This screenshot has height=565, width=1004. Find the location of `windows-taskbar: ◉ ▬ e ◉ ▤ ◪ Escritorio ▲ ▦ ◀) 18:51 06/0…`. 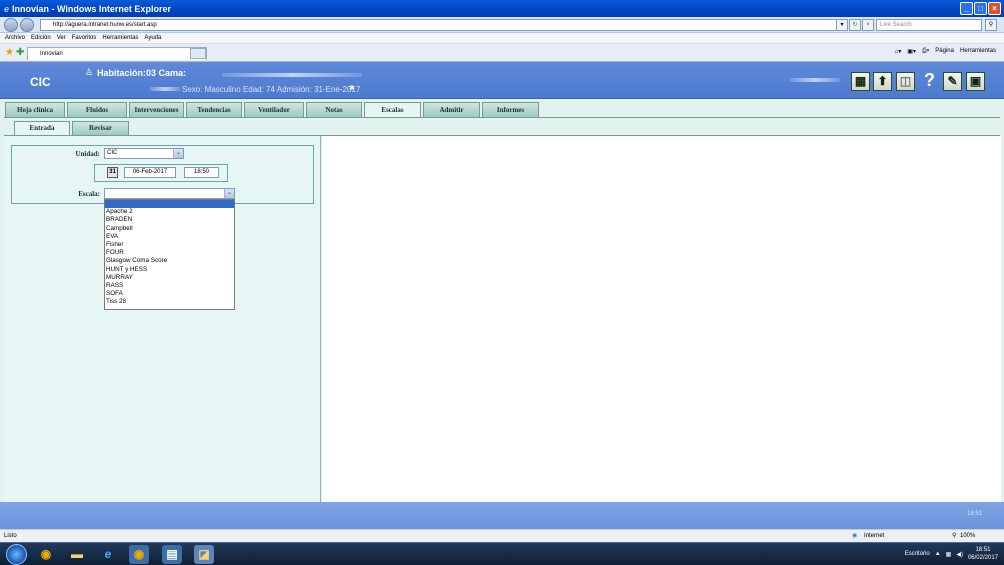

windows-taskbar: ◉ ▬ e ◉ ▤ ◪ Escritorio ▲ ▦ ◀) 18:51 06/0… is located at coordinates (502, 553).